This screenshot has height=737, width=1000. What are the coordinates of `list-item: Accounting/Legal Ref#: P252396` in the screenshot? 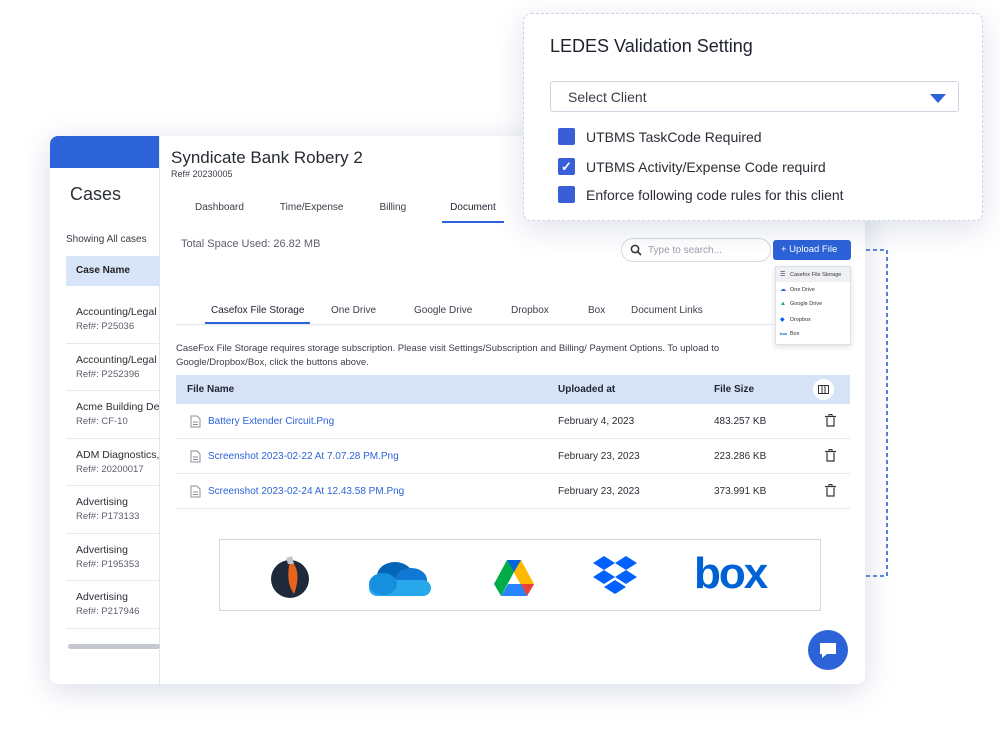 It's located at (113, 367).